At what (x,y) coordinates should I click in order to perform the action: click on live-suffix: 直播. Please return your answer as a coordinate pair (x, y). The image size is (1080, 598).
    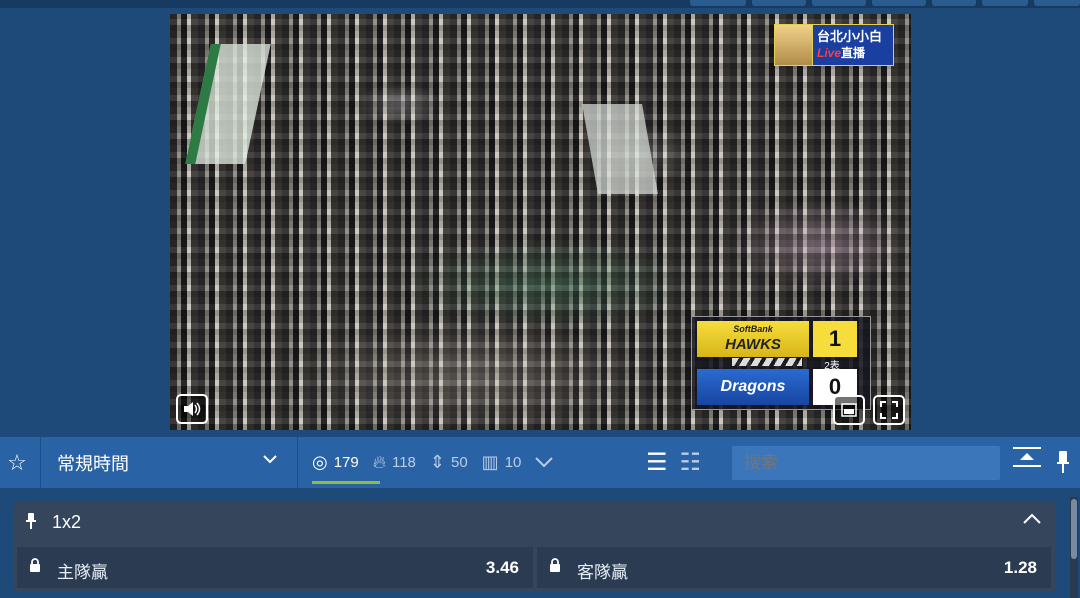
    Looking at the image, I should click on (853, 53).